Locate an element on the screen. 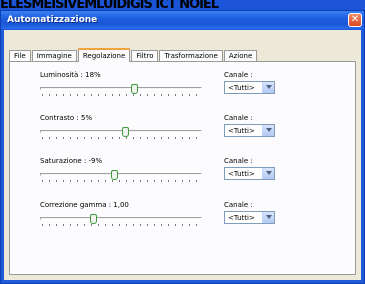 Image resolution: width=365 pixels, height=284 pixels. background-window-text: ELESMEISIVEMLUIDIGIS ICT NOIEL is located at coordinates (182, 5).